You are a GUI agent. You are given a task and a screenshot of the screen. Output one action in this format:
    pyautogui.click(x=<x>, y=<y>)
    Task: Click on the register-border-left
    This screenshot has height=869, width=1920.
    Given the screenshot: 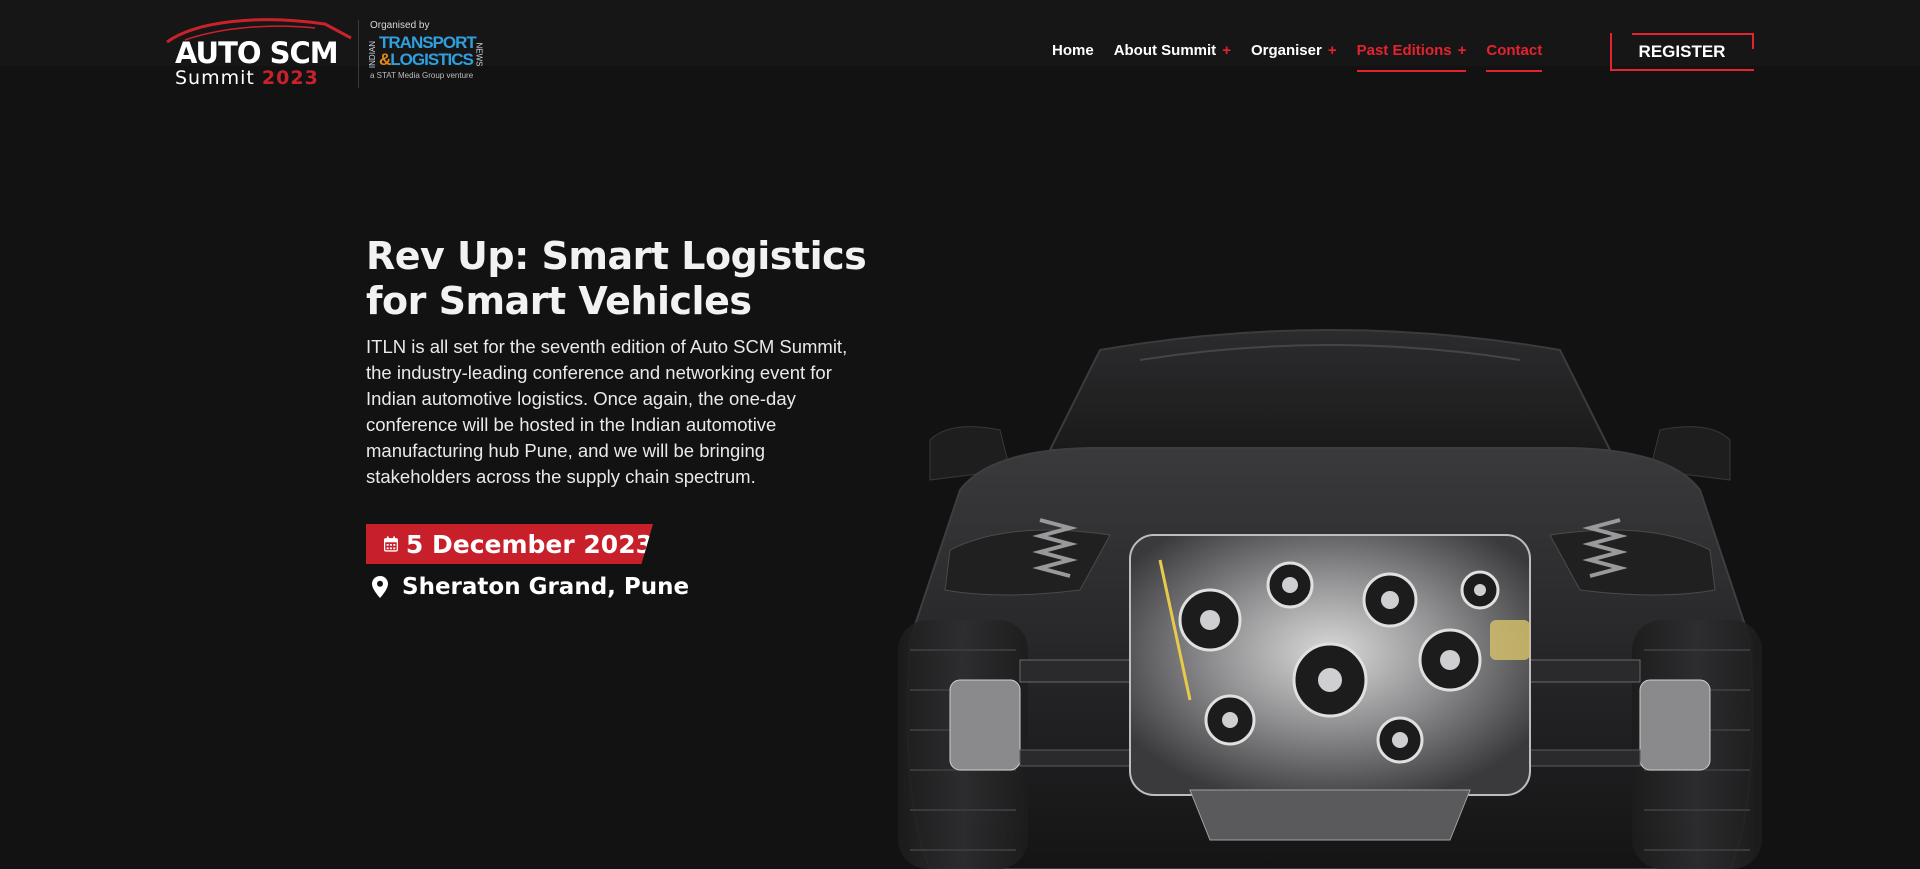 What is the action you would take?
    pyautogui.click(x=1611, y=52)
    